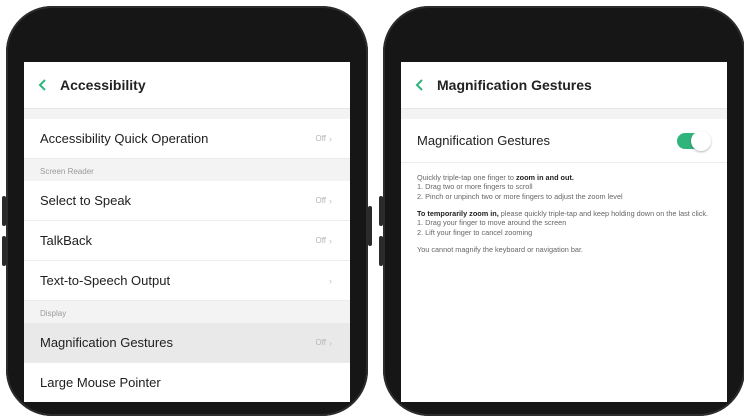  Describe the element at coordinates (475, 232) in the screenshot. I see `step-line: 2. Lift your finger to cancel zooming` at that location.